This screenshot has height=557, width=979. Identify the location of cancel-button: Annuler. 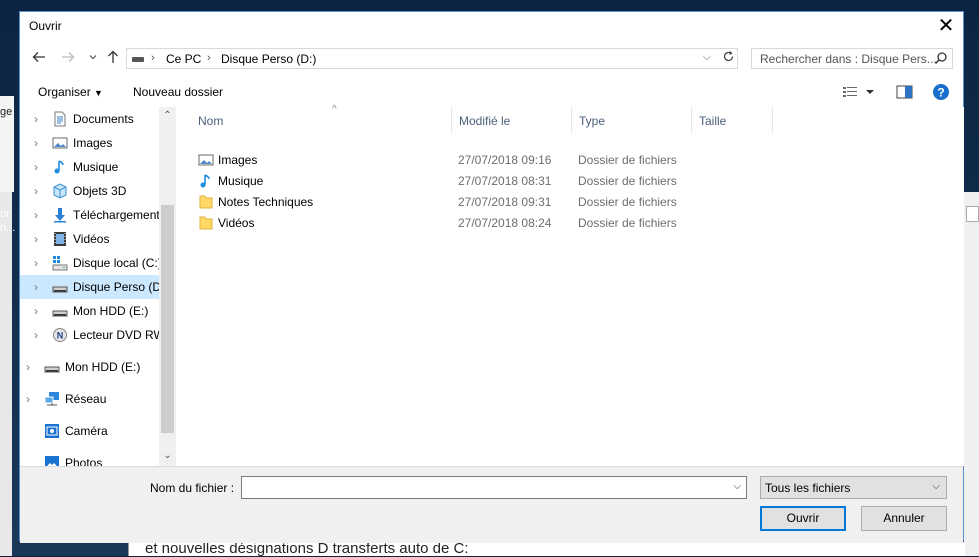
(904, 518).